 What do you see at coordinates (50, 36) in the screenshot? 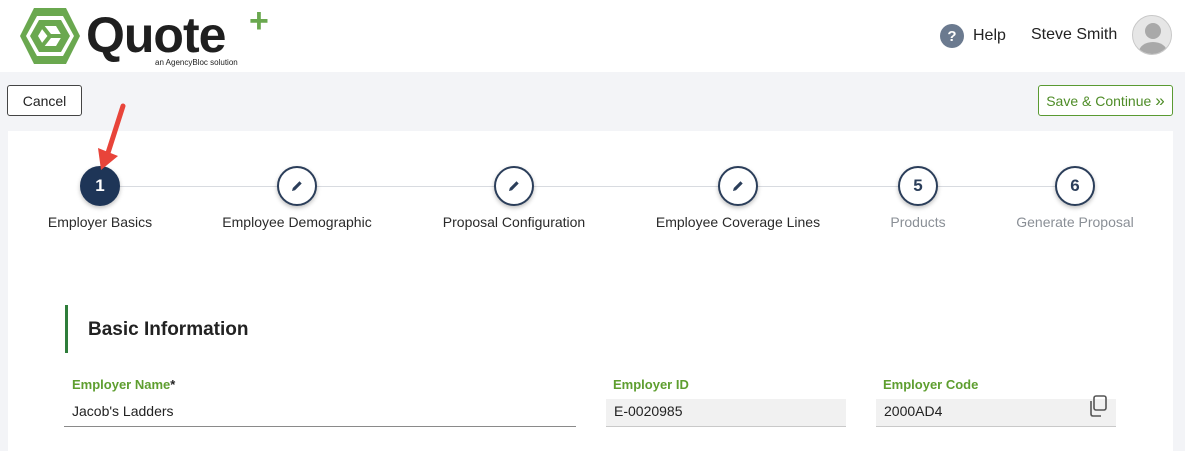
I see `hexagon-logo-icon` at bounding box center [50, 36].